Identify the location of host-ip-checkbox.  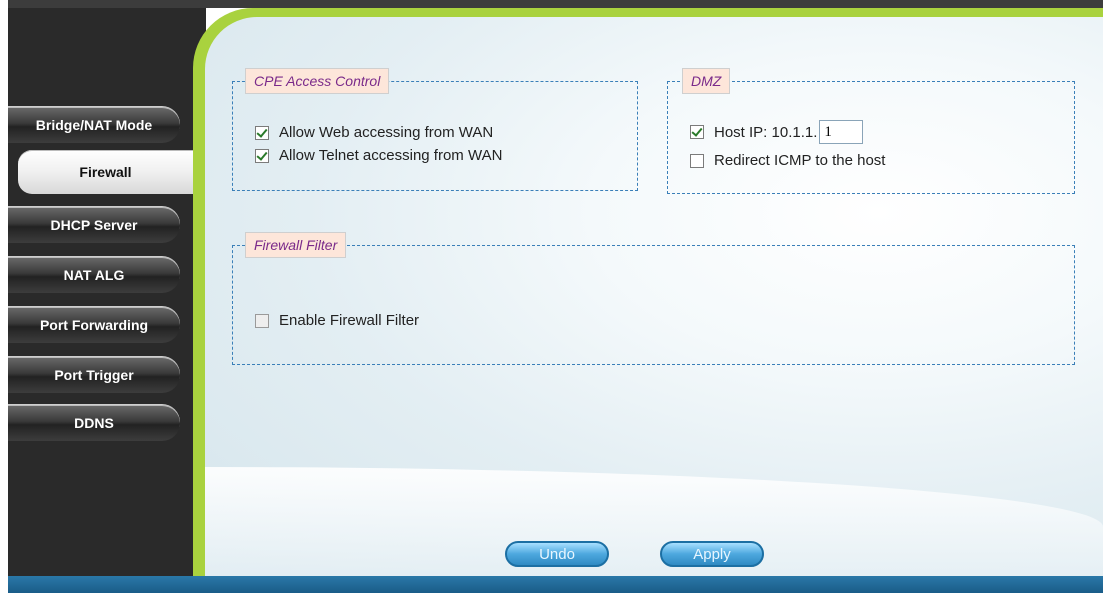
(697, 132).